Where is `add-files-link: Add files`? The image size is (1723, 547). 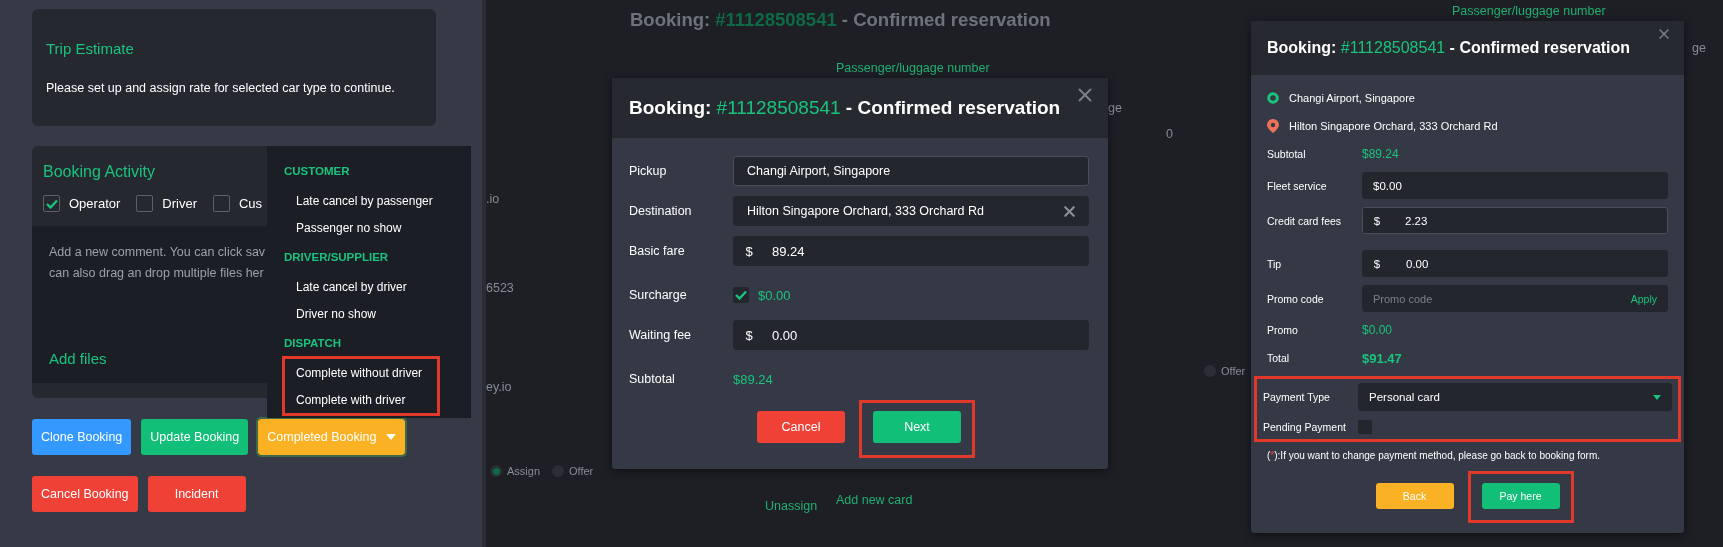 add-files-link: Add files is located at coordinates (78, 358).